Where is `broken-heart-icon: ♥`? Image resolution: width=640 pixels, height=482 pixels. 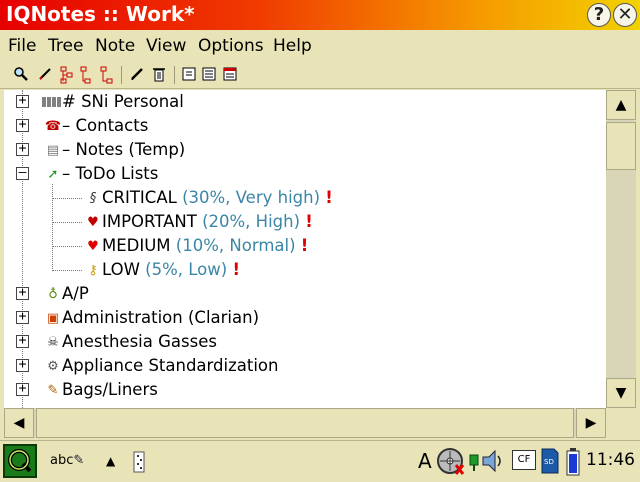
broken-heart-icon: ♥ is located at coordinates (93, 222).